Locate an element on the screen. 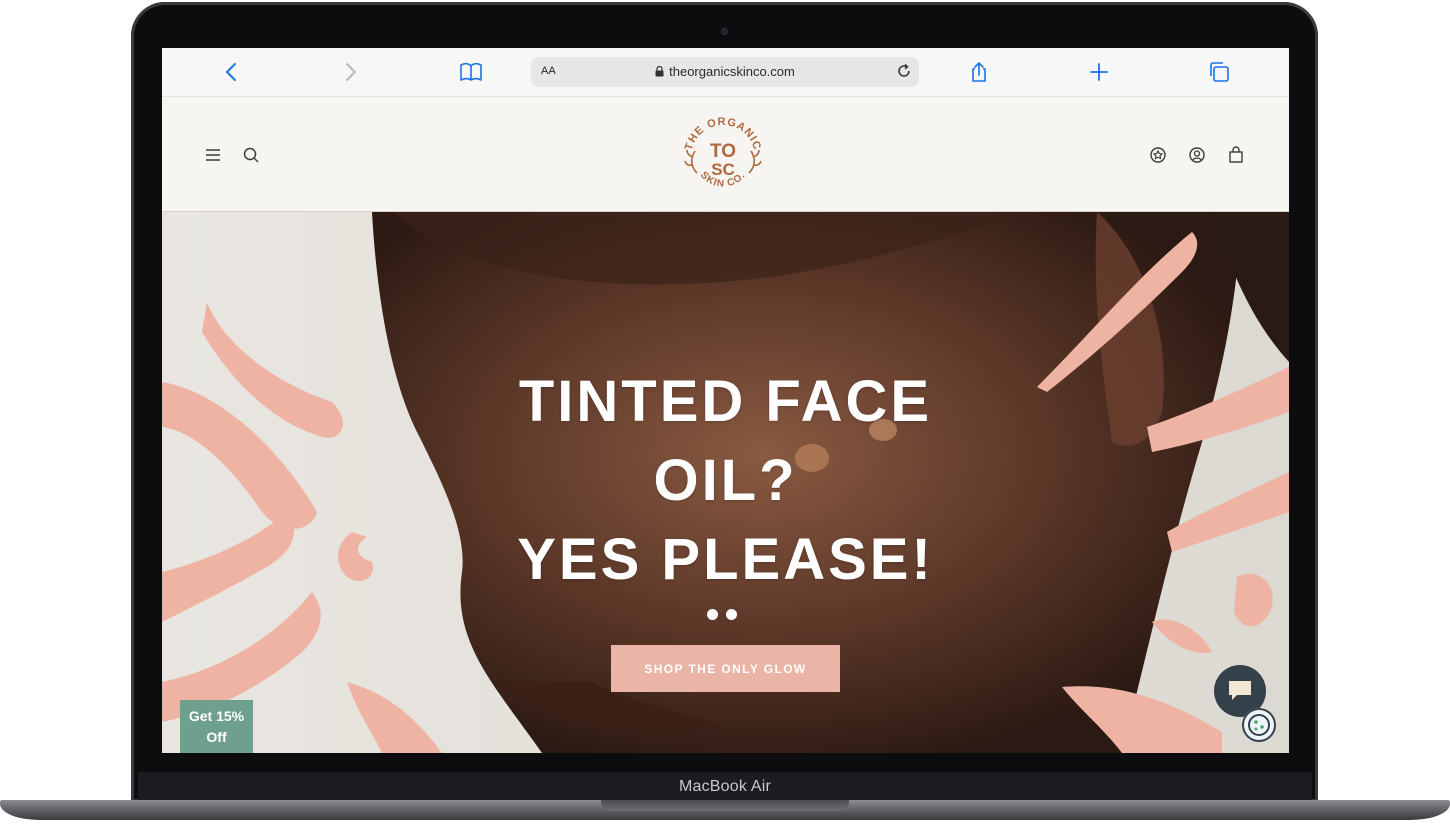  discount-tab: Get 15% Off is located at coordinates (216, 726).